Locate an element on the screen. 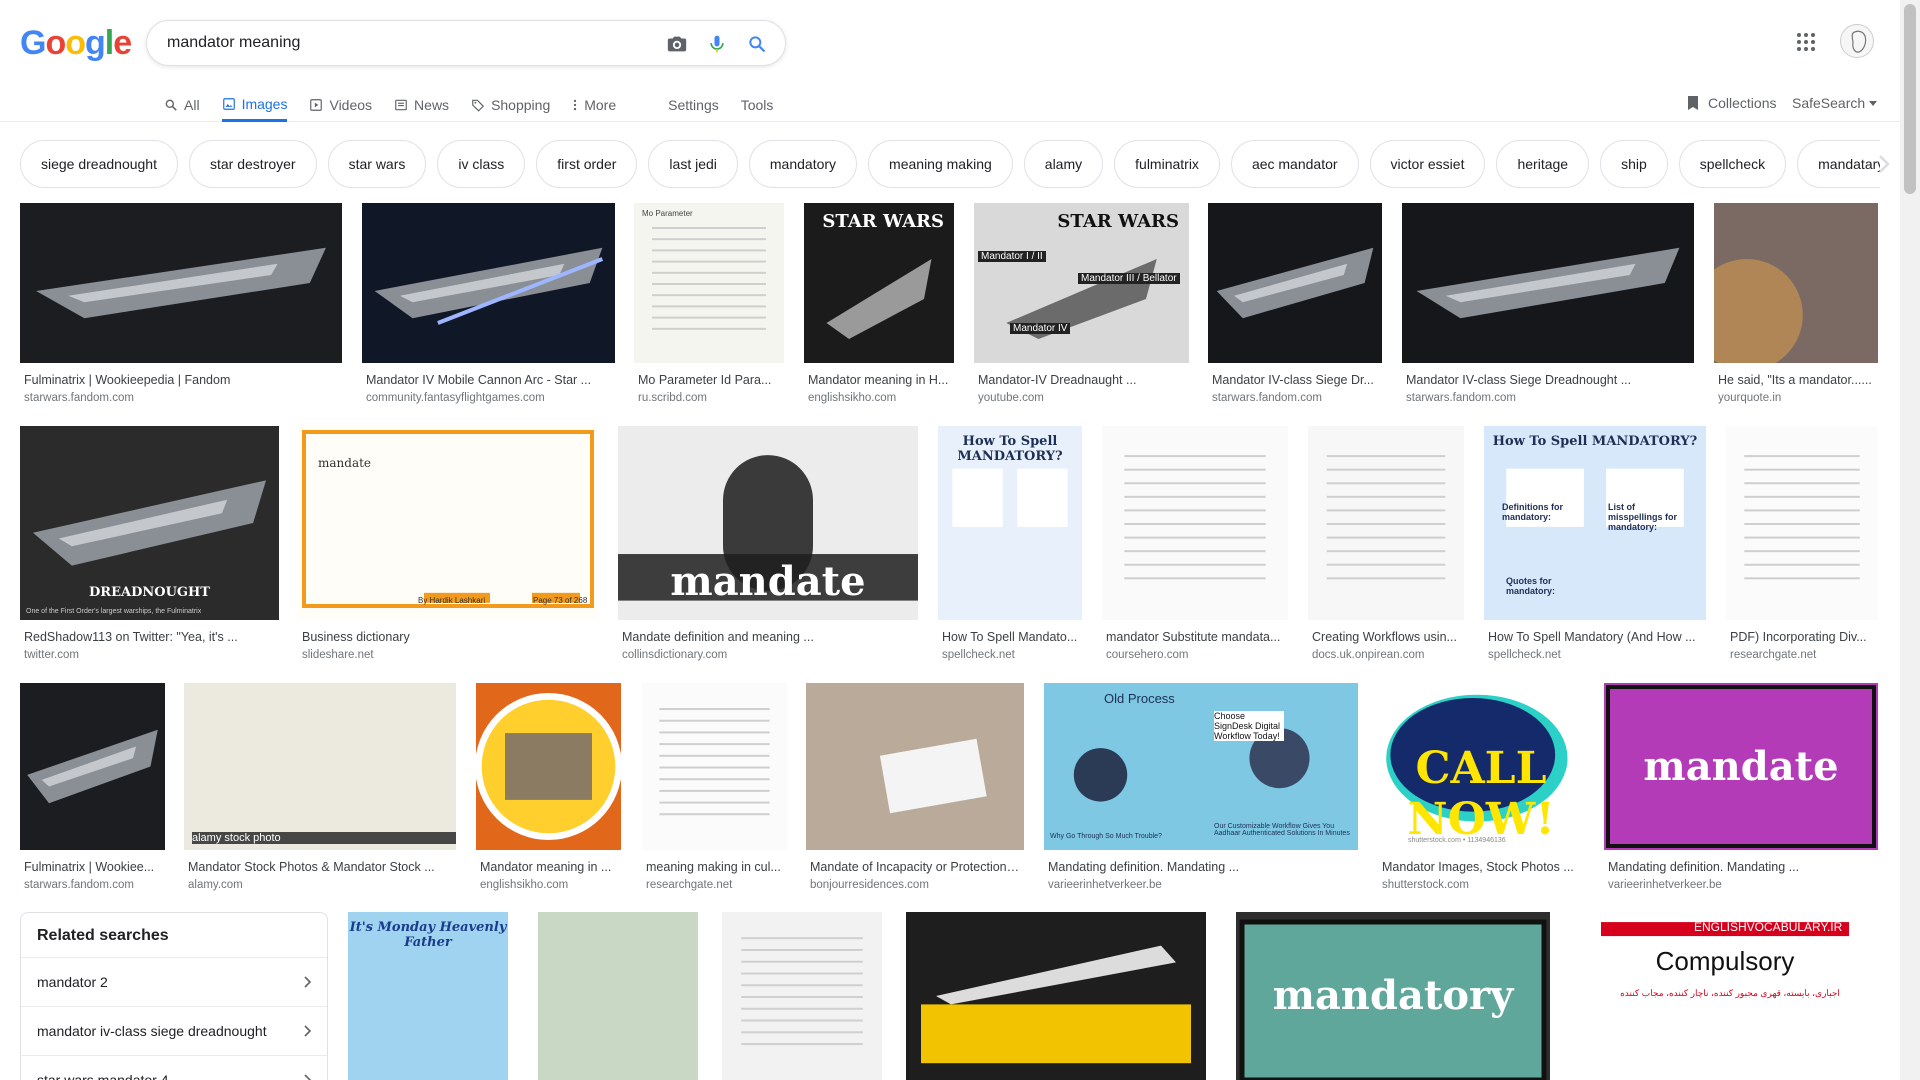  chip-ship: ship is located at coordinates (1634, 164).